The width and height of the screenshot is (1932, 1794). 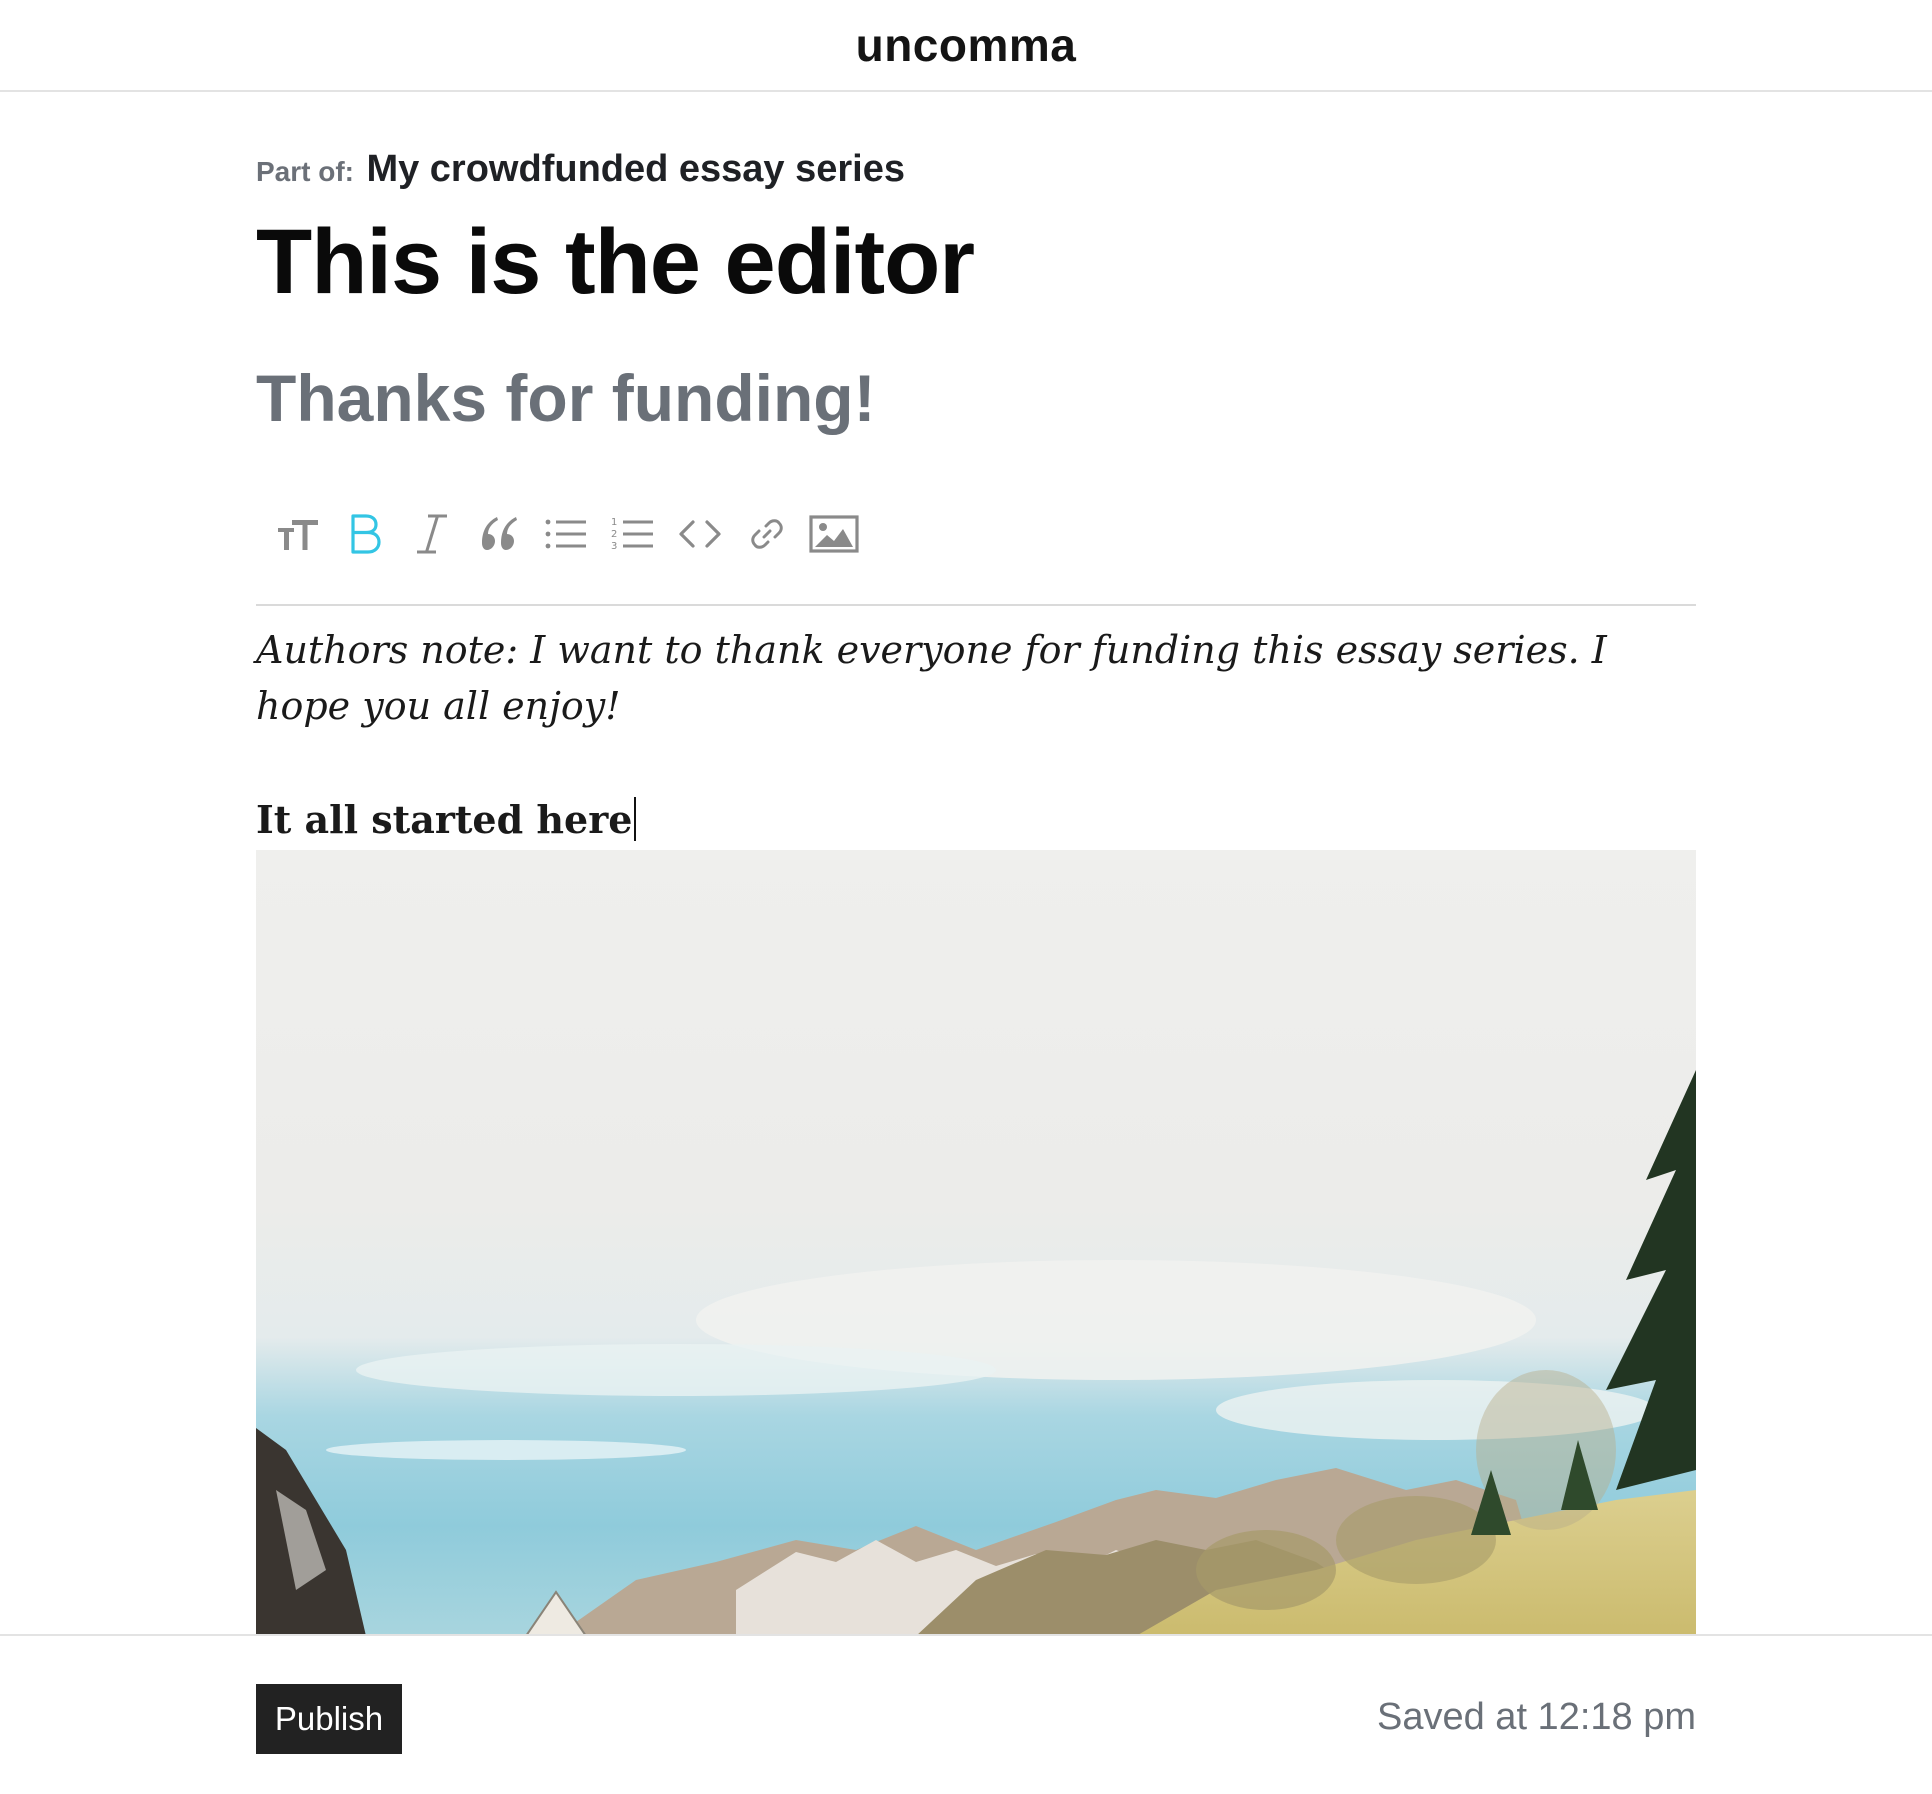 I want to click on bold-icon, so click(x=365, y=534).